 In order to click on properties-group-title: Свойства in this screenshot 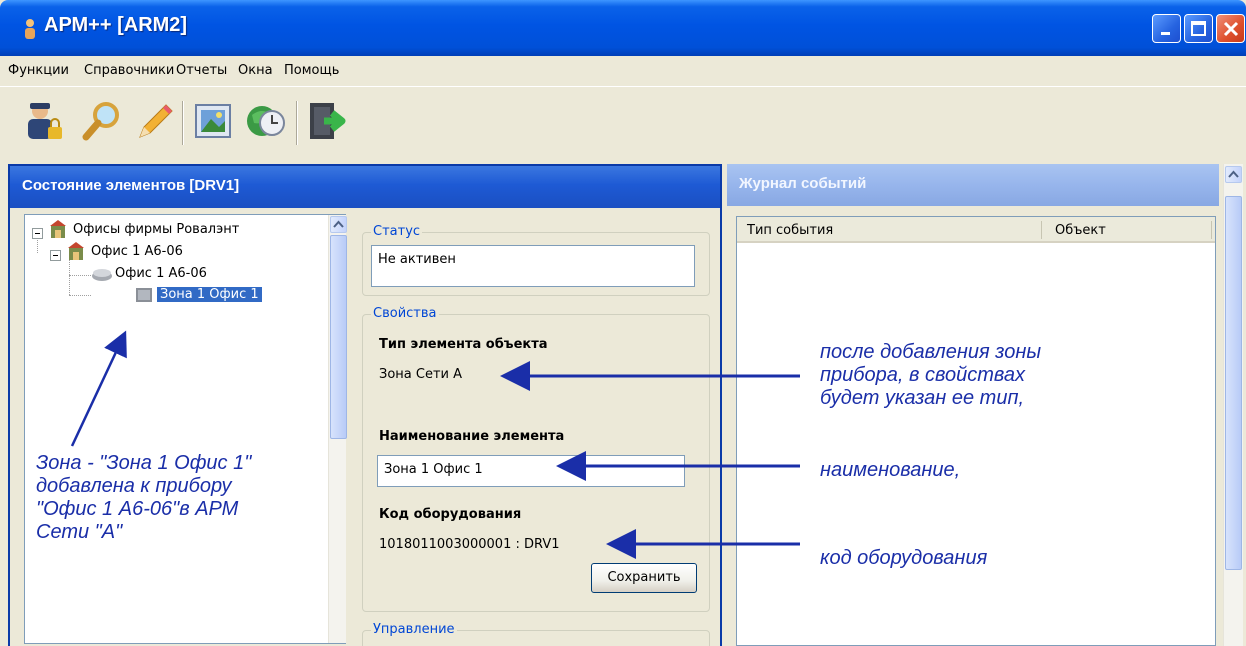, I will do `click(405, 313)`.